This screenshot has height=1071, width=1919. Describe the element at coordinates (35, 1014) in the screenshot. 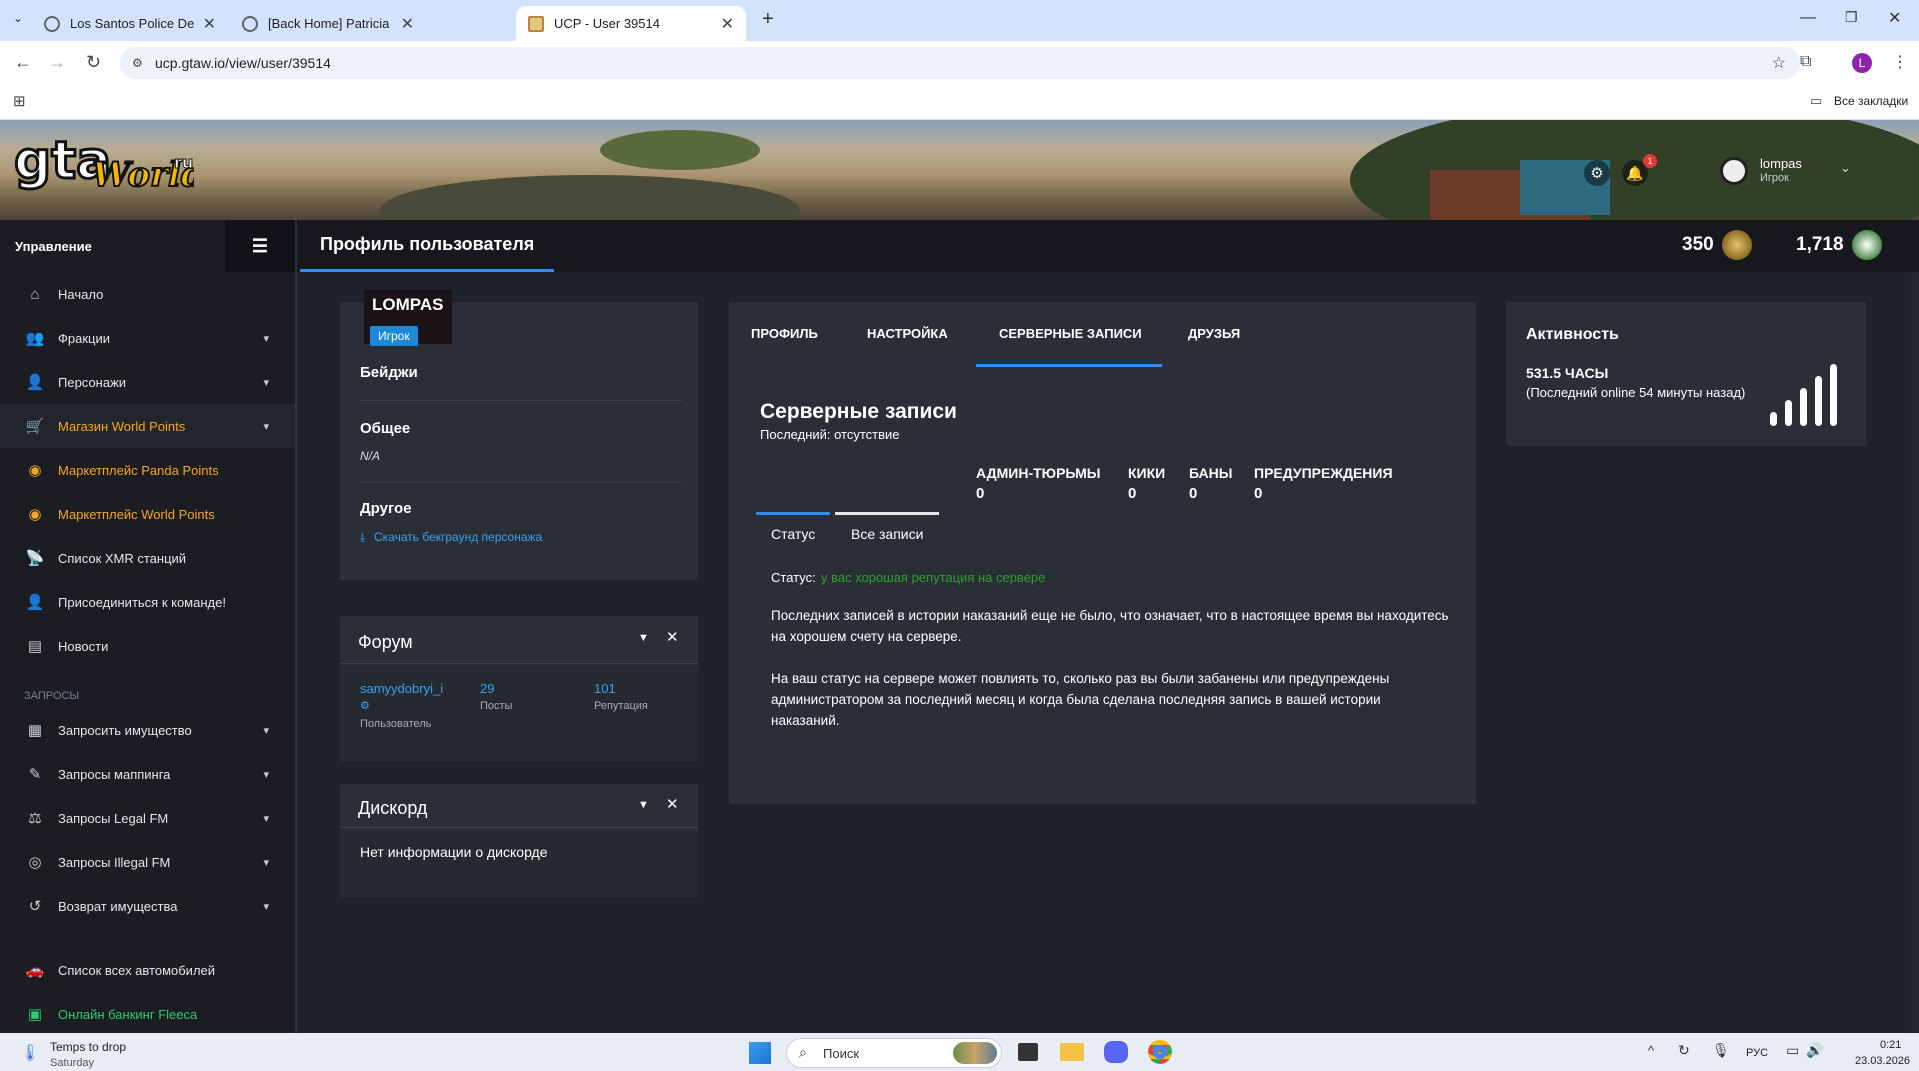

I see `bank-icon: ▣` at that location.